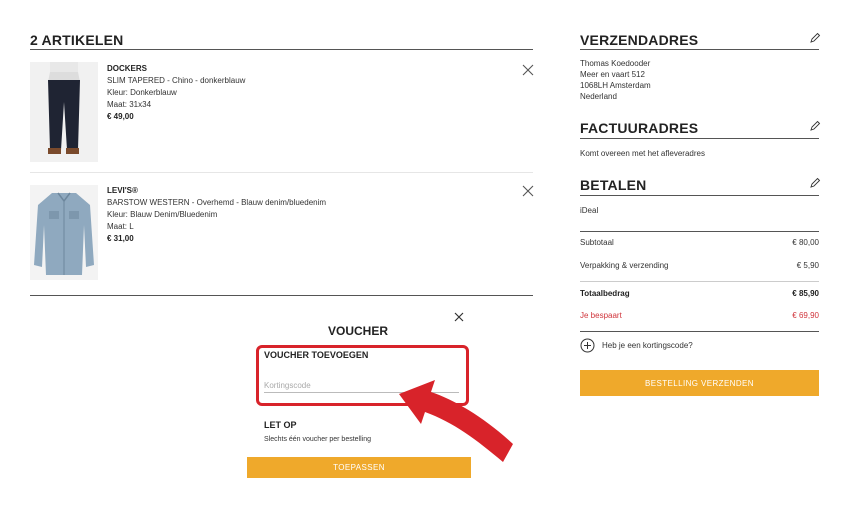  Describe the element at coordinates (459, 316) in the screenshot. I see `voucher-close-icon` at that location.